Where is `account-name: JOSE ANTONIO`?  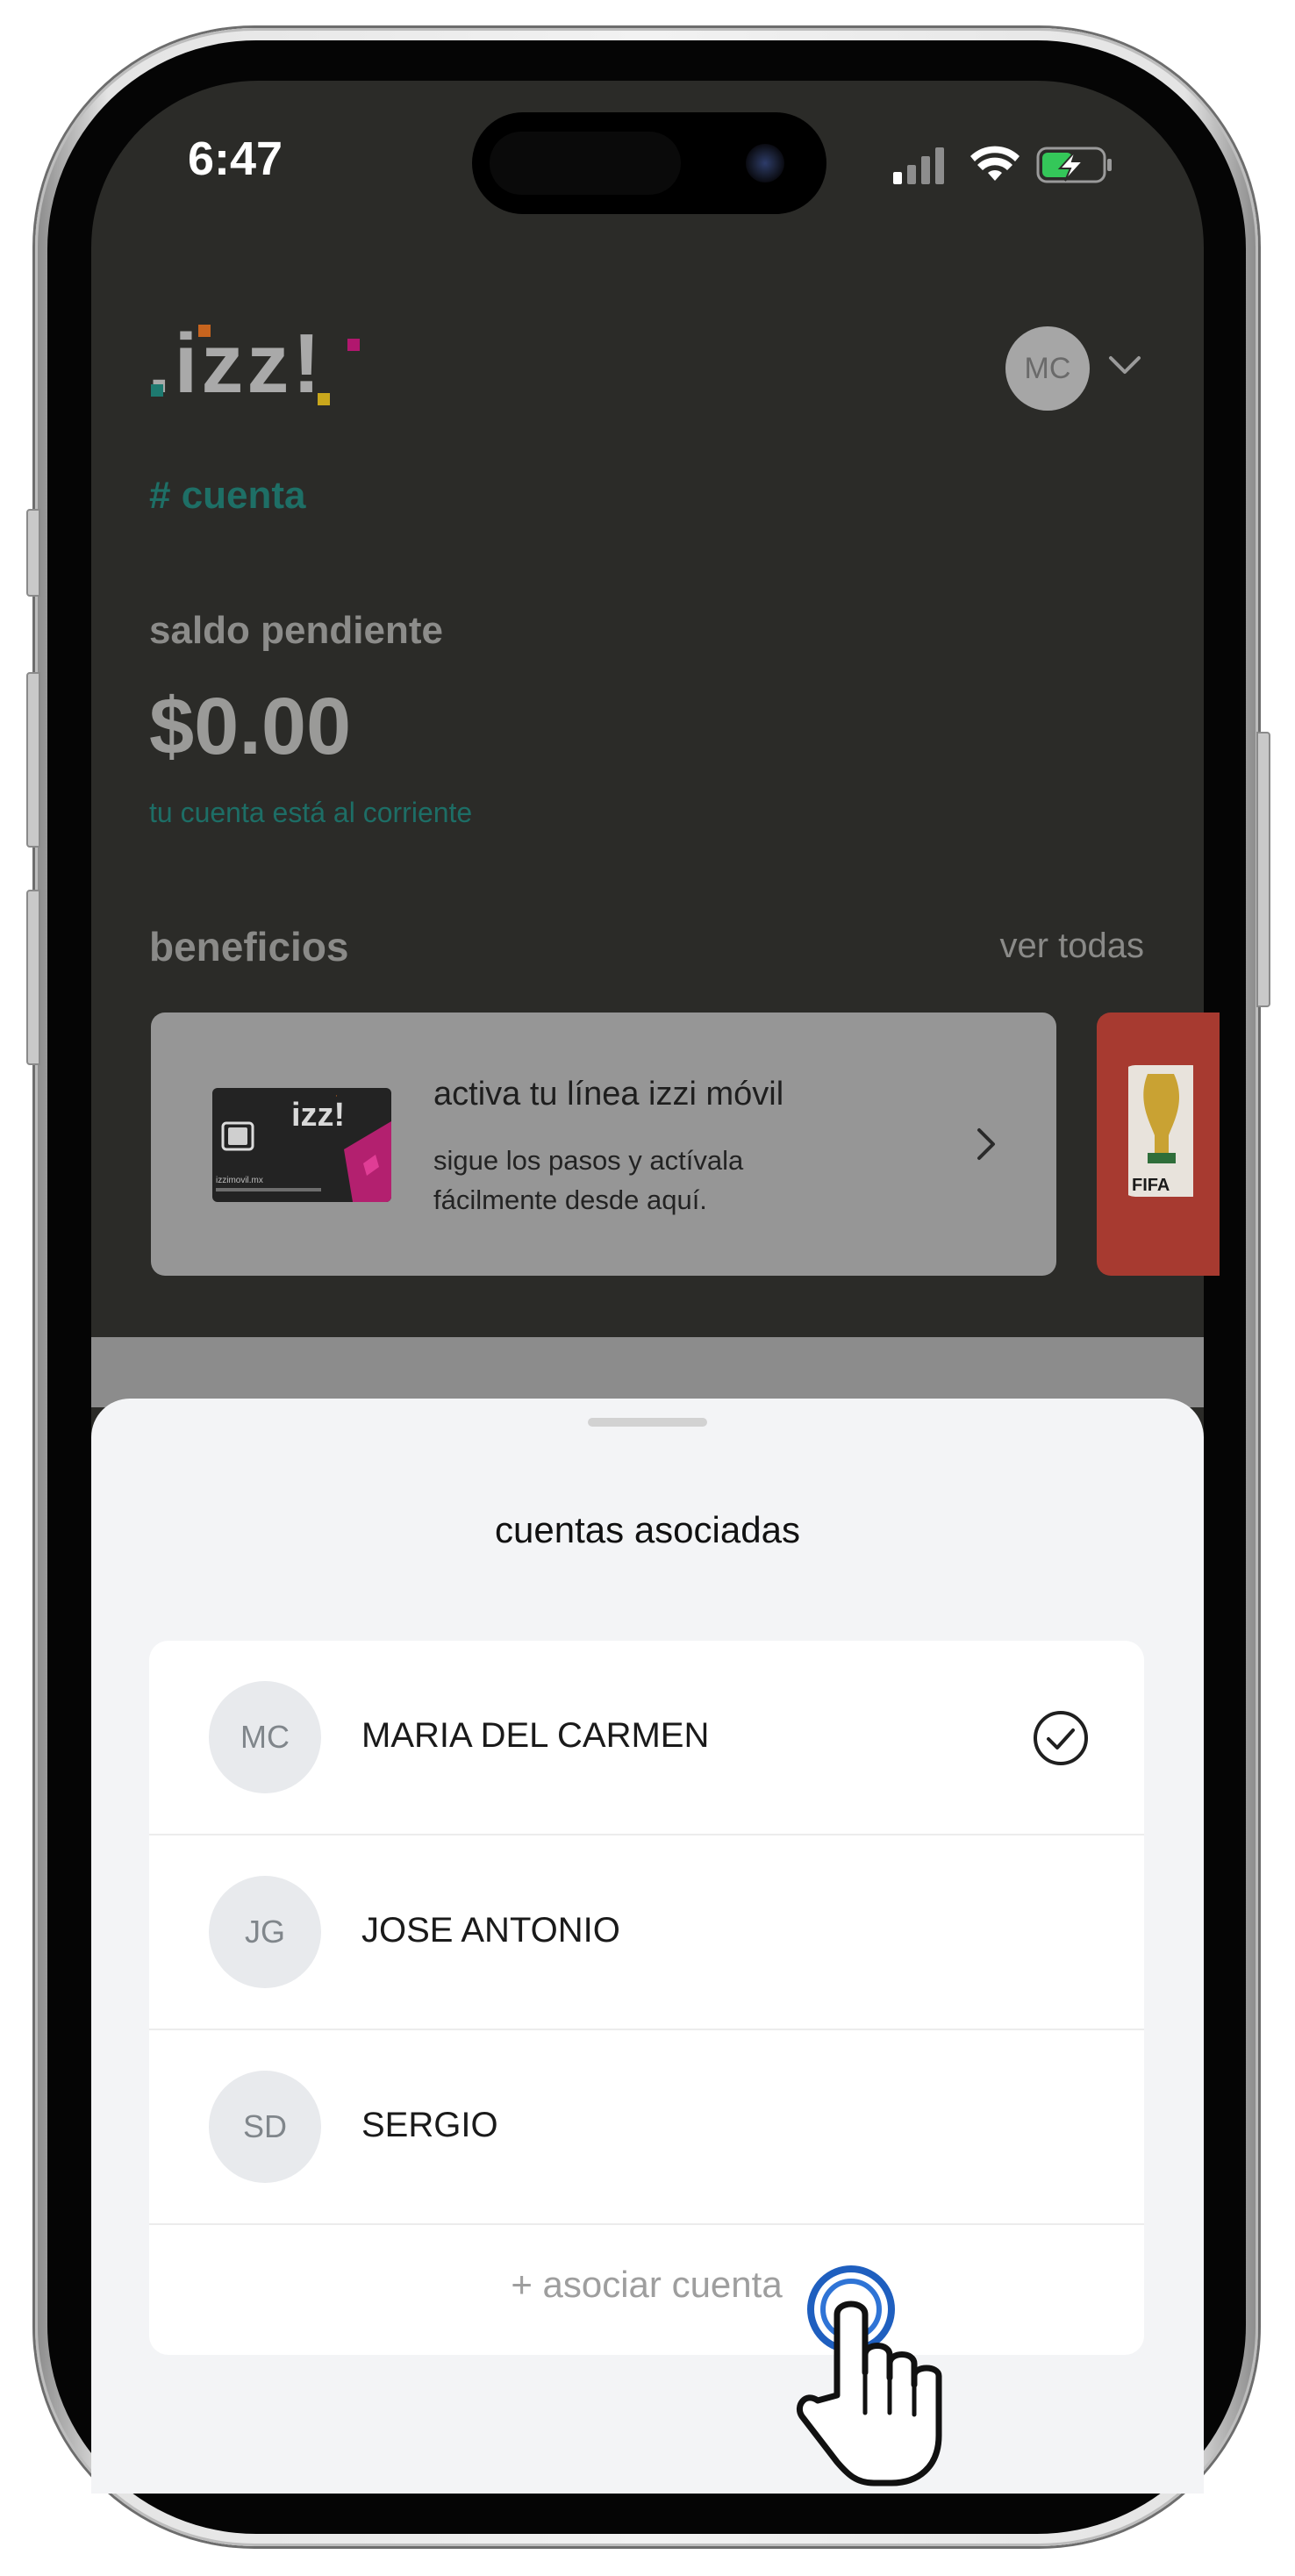
account-name: JOSE ANTONIO is located at coordinates (490, 1930).